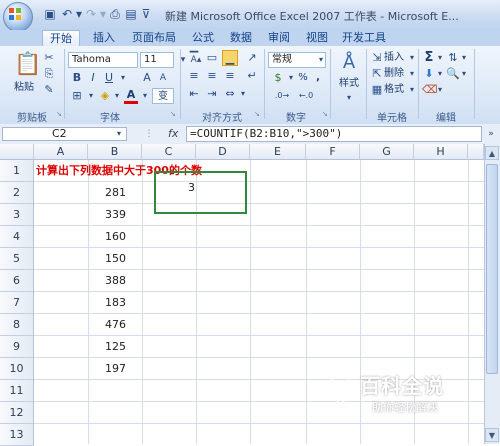 The width and height of the screenshot is (500, 446). What do you see at coordinates (131, 96) in the screenshot?
I see `font-color-icon: A` at bounding box center [131, 96].